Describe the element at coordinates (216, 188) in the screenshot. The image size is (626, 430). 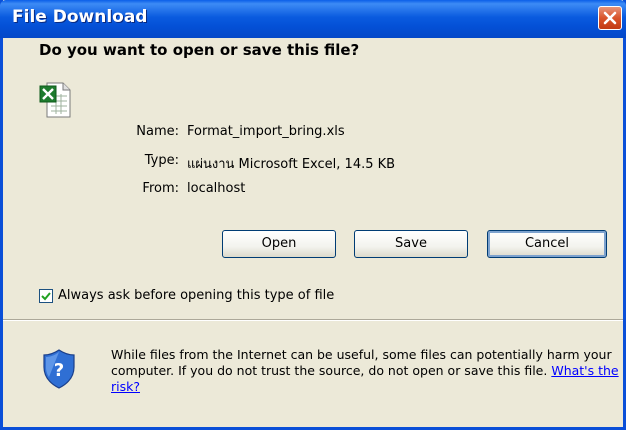
I see `from-value: localhost` at that location.